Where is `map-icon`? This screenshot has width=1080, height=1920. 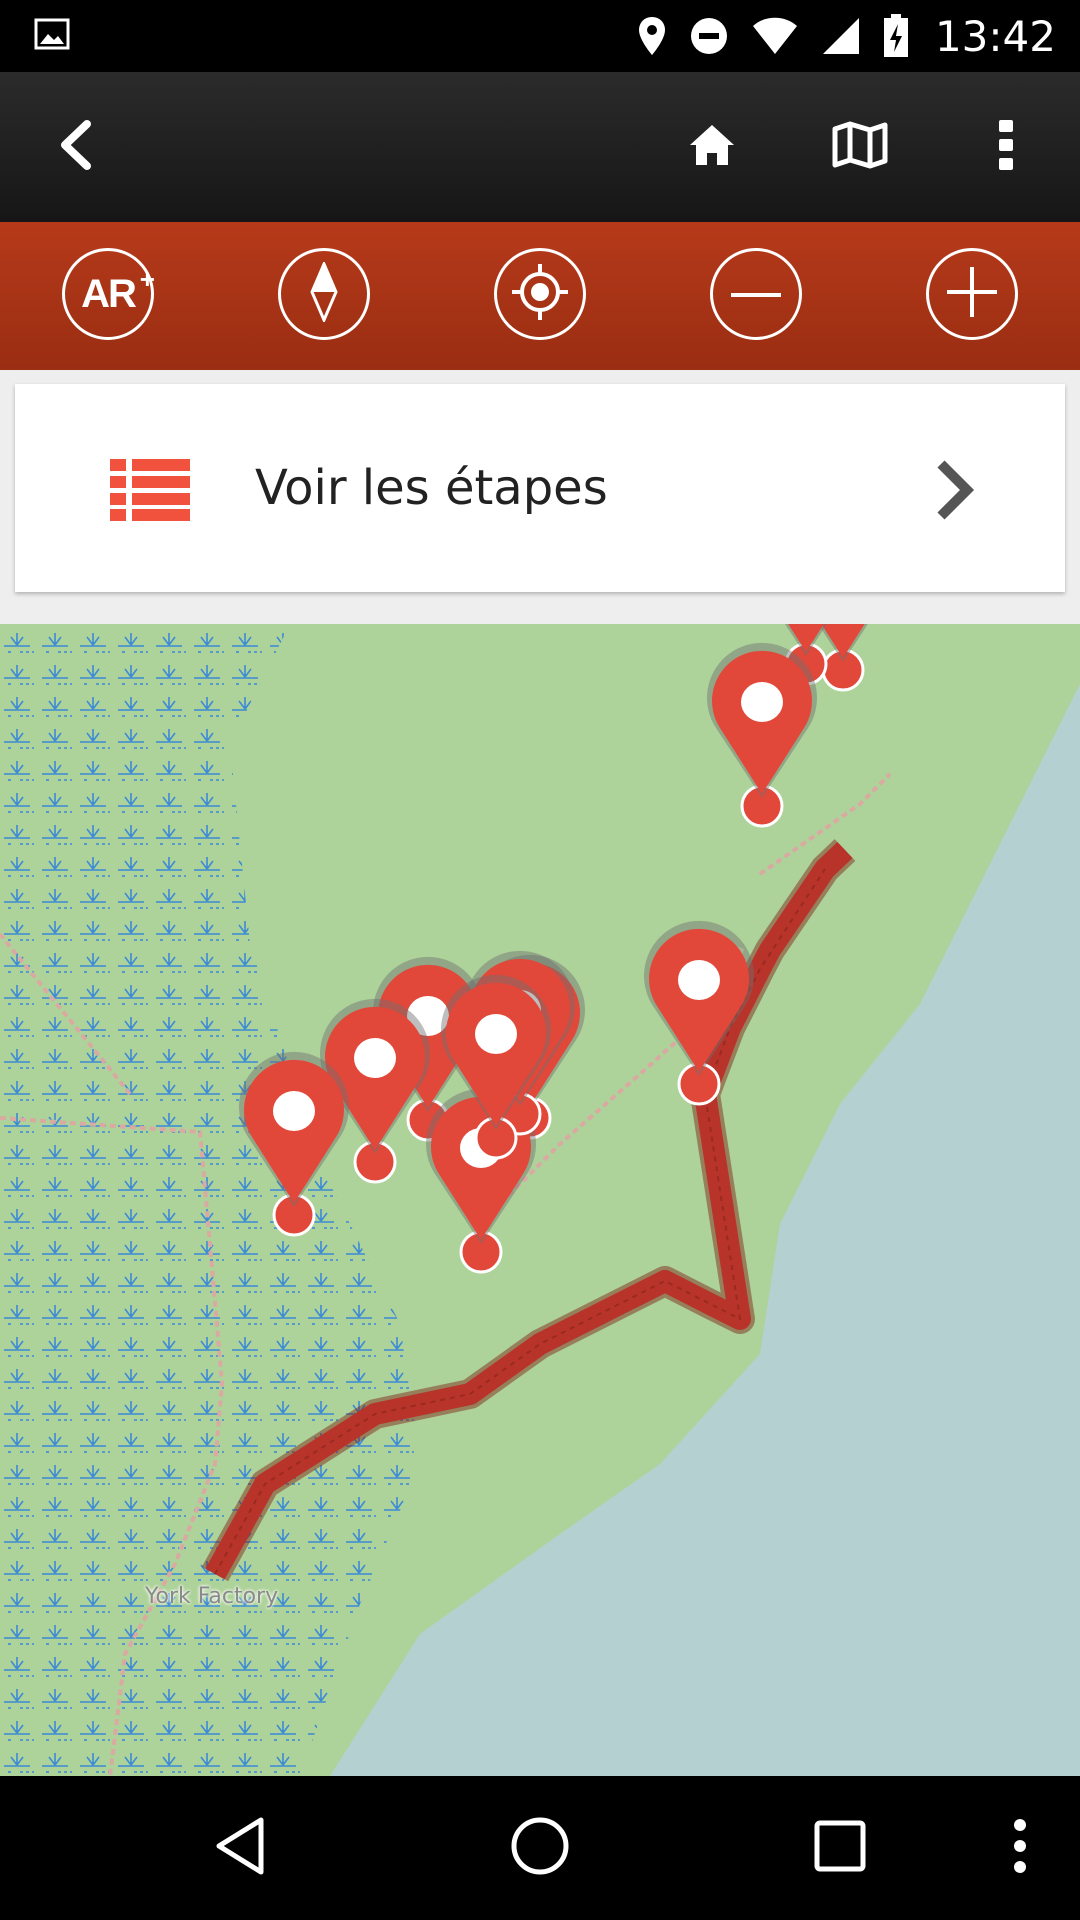 map-icon is located at coordinates (860, 147).